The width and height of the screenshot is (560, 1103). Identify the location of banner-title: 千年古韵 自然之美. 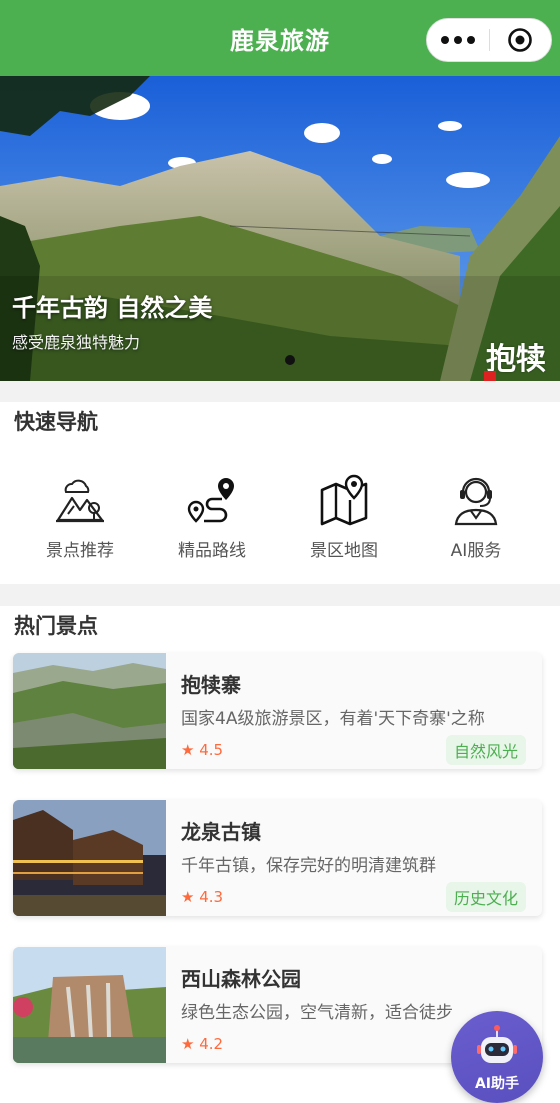
(112, 308).